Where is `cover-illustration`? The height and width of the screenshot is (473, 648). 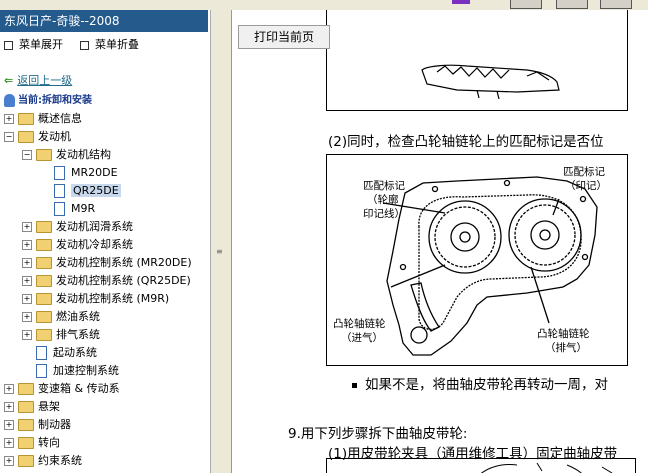 cover-illustration is located at coordinates (477, 60).